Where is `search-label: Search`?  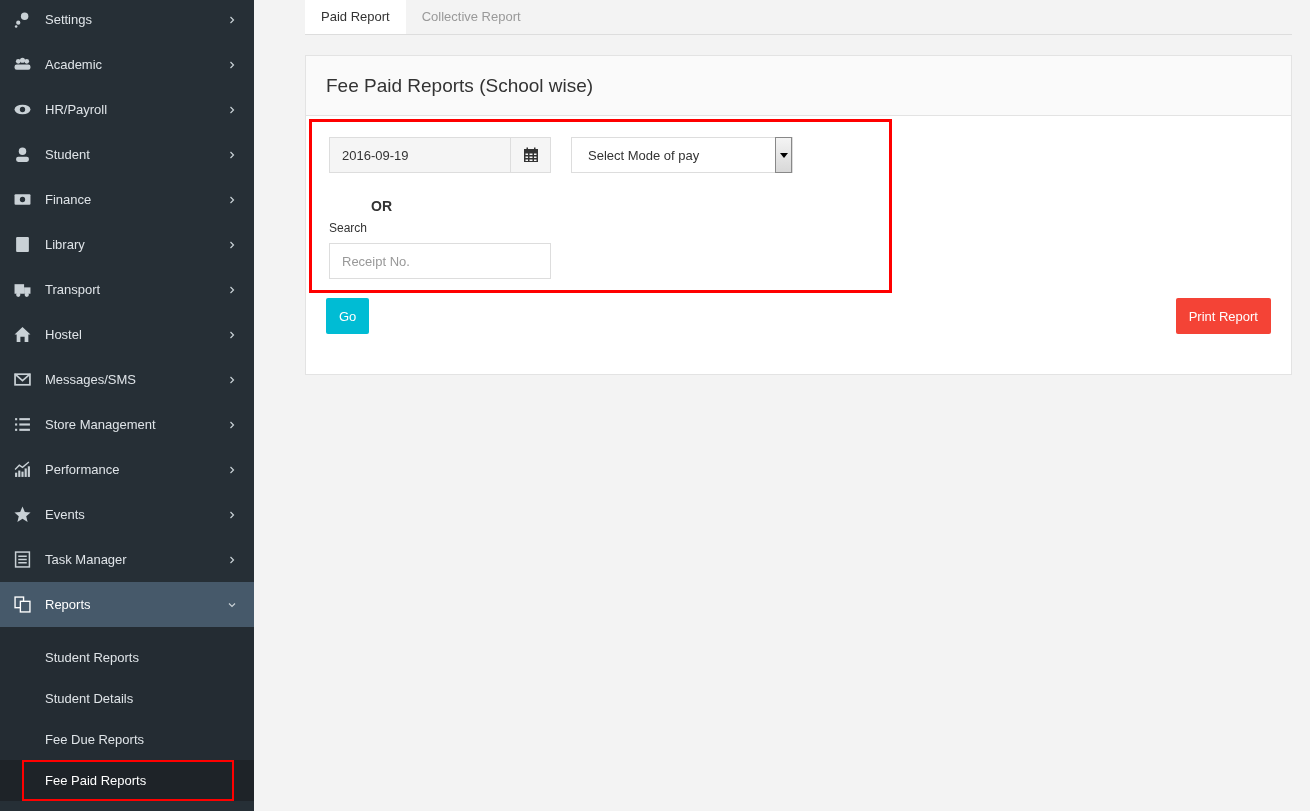
search-label: Search is located at coordinates (349, 228).